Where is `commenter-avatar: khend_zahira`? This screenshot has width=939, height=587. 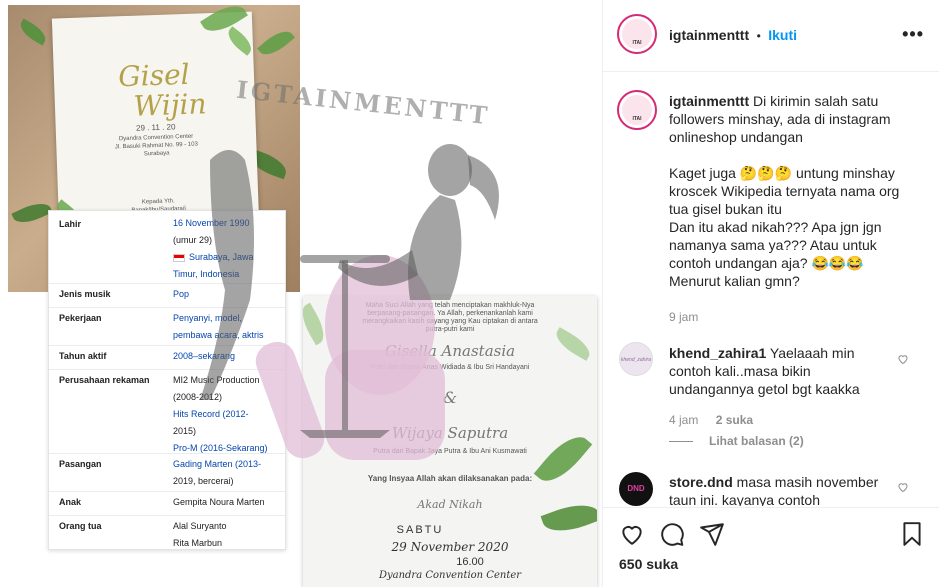 commenter-avatar: khend_zahira is located at coordinates (636, 359).